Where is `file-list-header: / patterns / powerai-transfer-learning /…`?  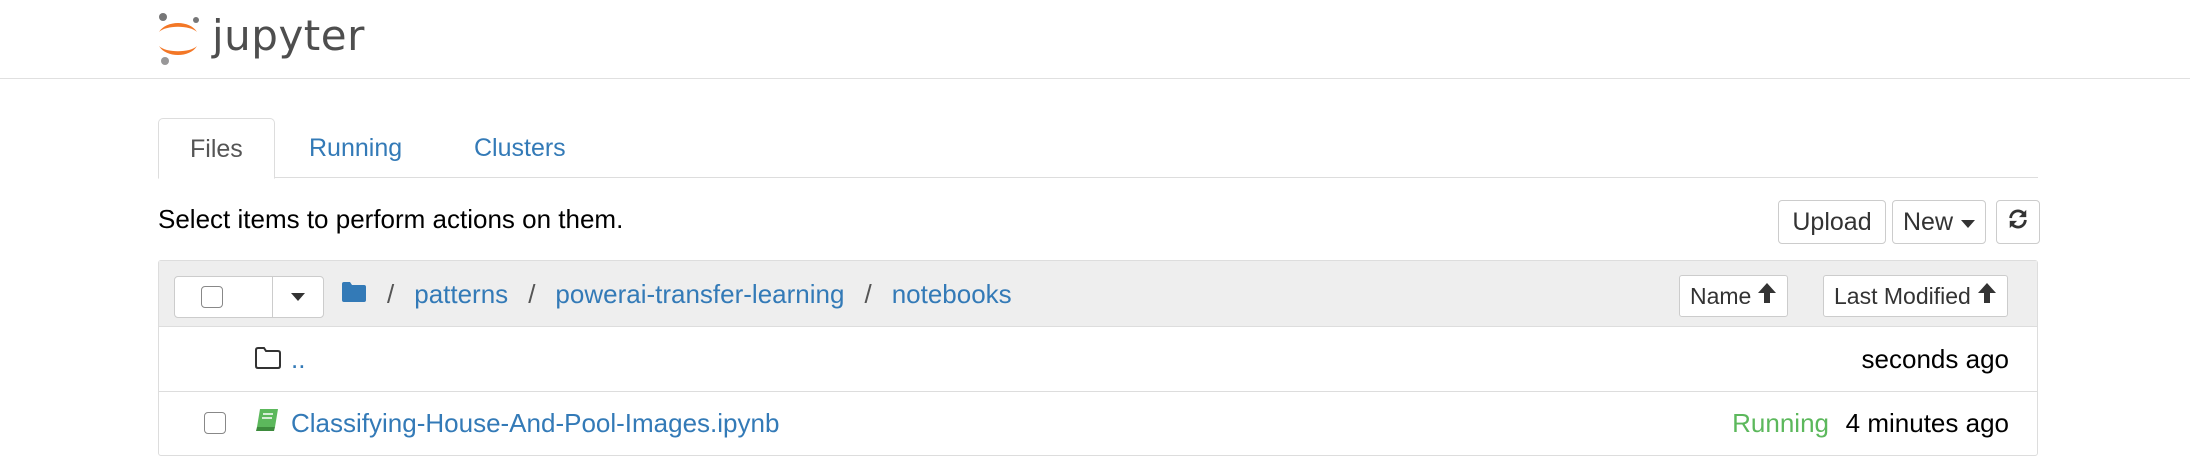 file-list-header: / patterns / powerai-transfer-learning /… is located at coordinates (1098, 294).